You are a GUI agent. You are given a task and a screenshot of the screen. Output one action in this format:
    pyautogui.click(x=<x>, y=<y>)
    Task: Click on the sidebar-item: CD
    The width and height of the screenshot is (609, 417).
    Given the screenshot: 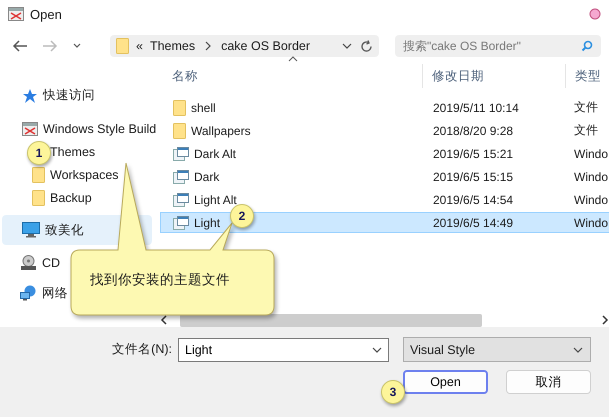 What is the action you would take?
    pyautogui.click(x=40, y=263)
    